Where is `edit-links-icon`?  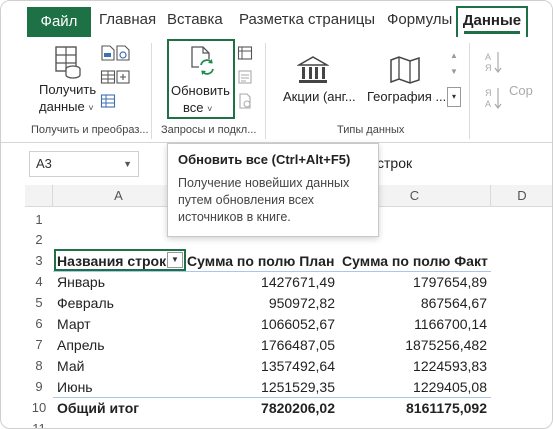
edit-links-icon is located at coordinates (245, 101).